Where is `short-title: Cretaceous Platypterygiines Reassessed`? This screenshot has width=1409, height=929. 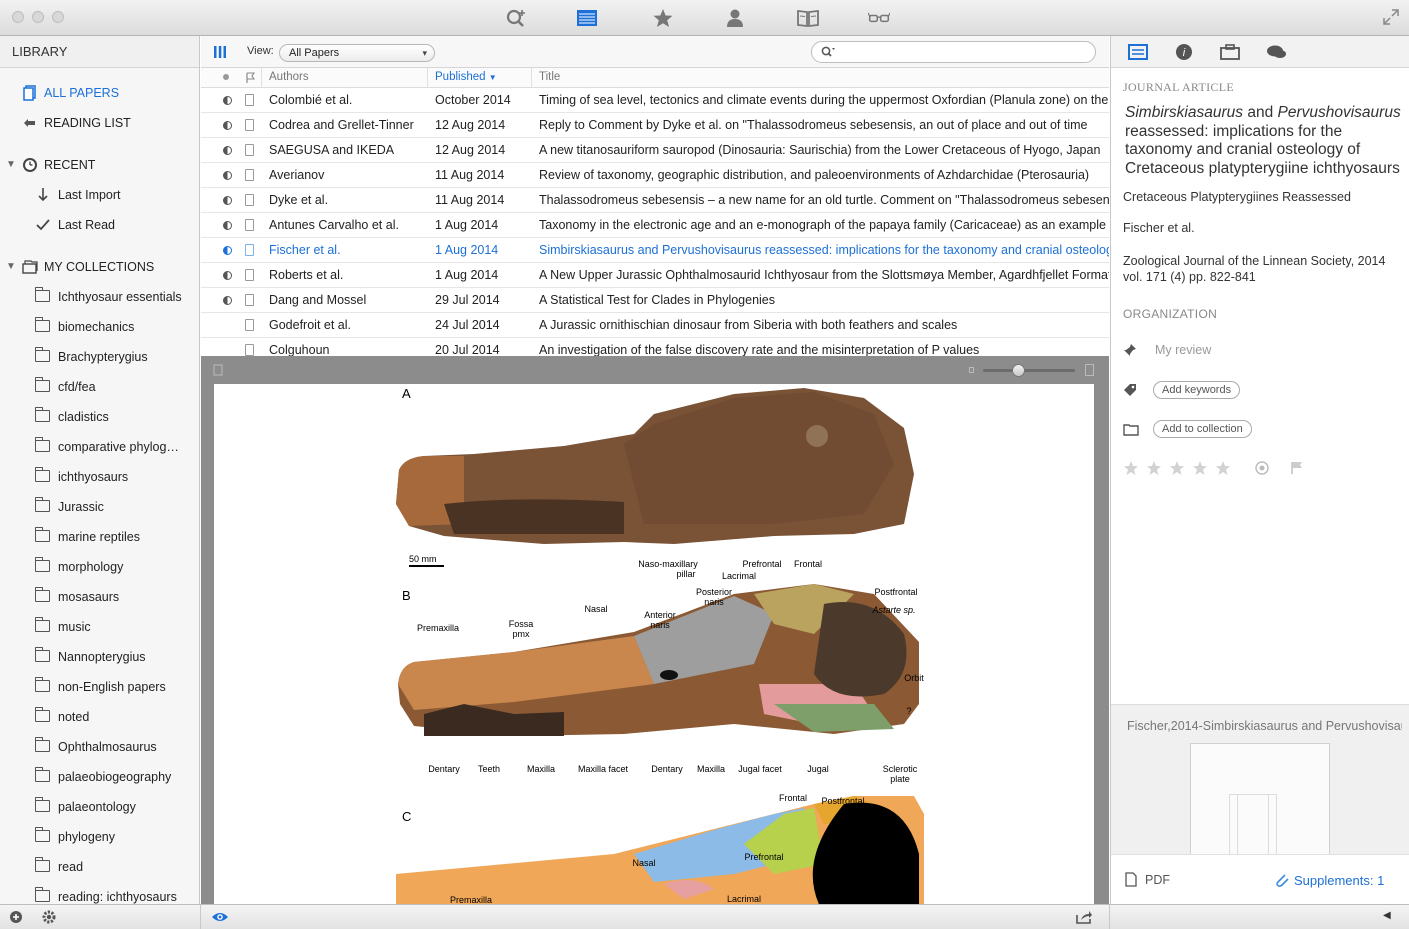 short-title: Cretaceous Platypterygiines Reassessed is located at coordinates (1237, 197).